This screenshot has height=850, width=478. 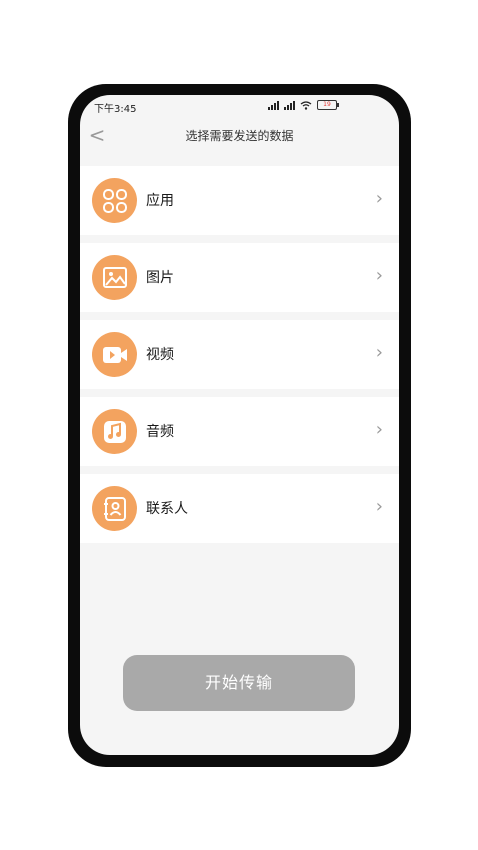 I want to click on apps-grid-icon, so click(x=114, y=200).